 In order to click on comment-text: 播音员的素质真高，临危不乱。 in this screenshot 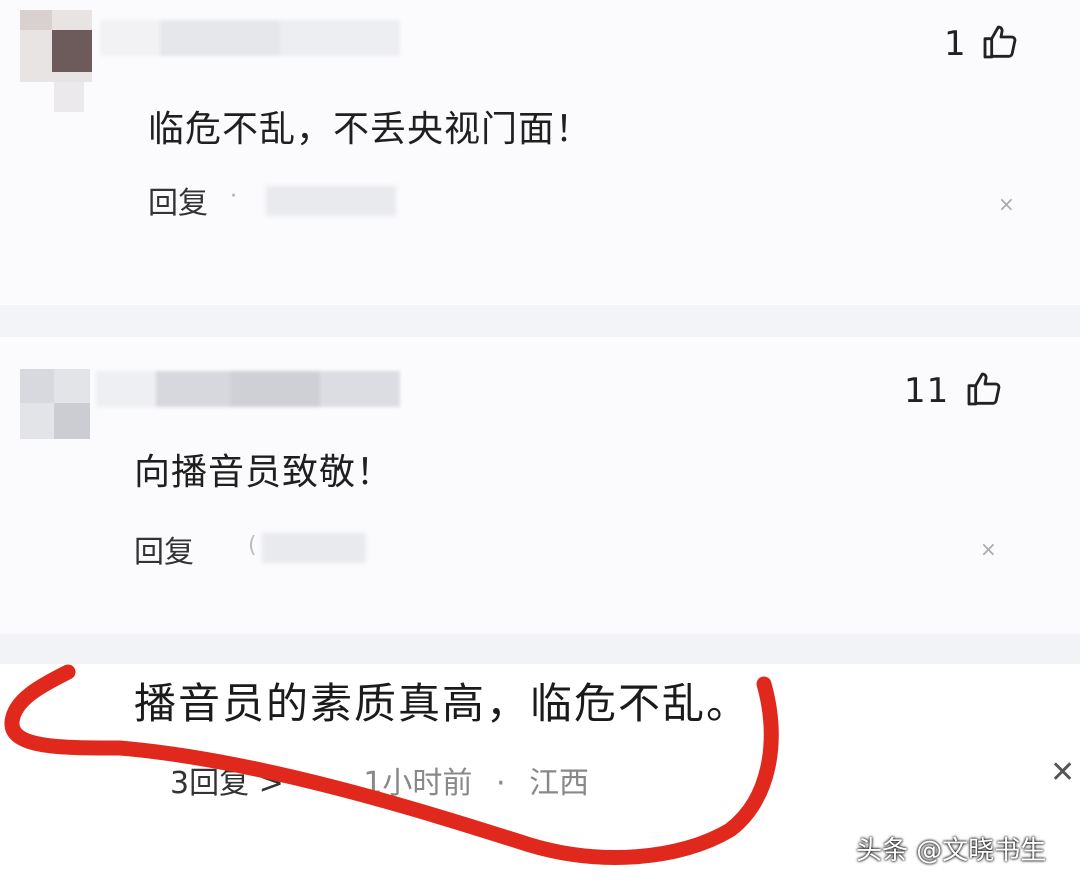, I will do `click(442, 703)`.